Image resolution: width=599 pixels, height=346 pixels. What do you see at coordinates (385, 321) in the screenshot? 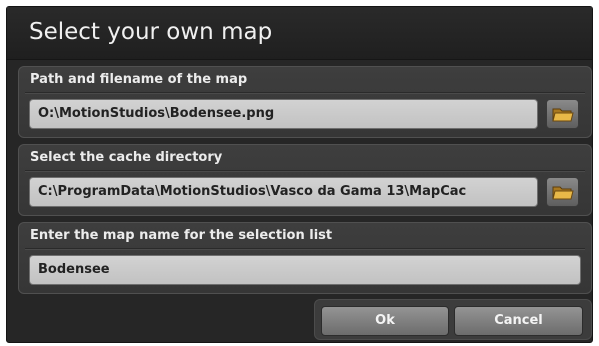
I see `ok-button: Ok` at bounding box center [385, 321].